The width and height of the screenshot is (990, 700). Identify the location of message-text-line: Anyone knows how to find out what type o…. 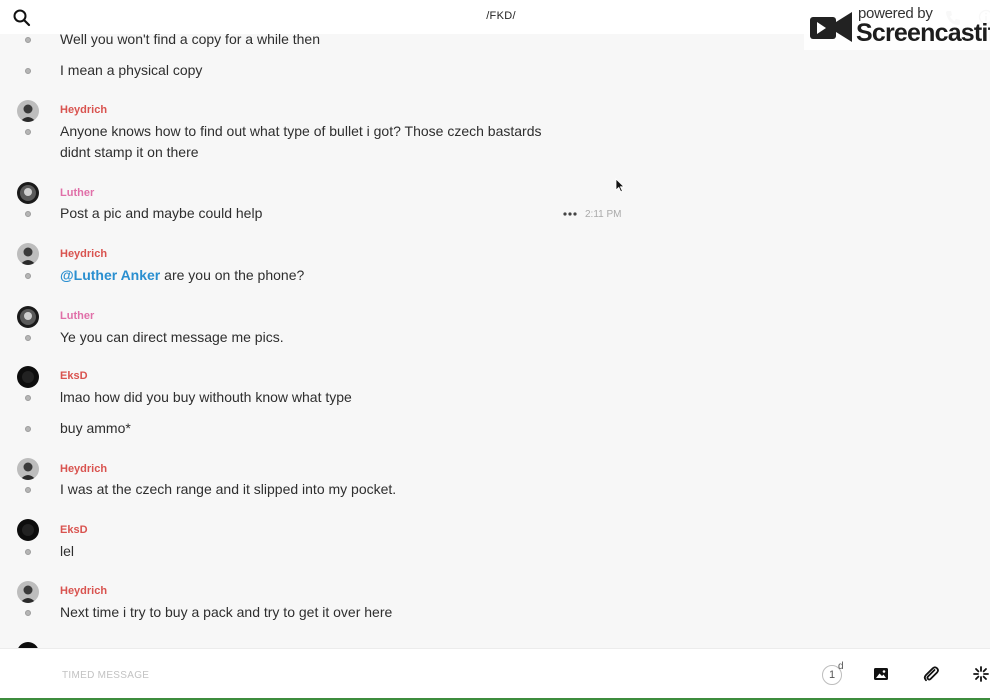
(301, 131).